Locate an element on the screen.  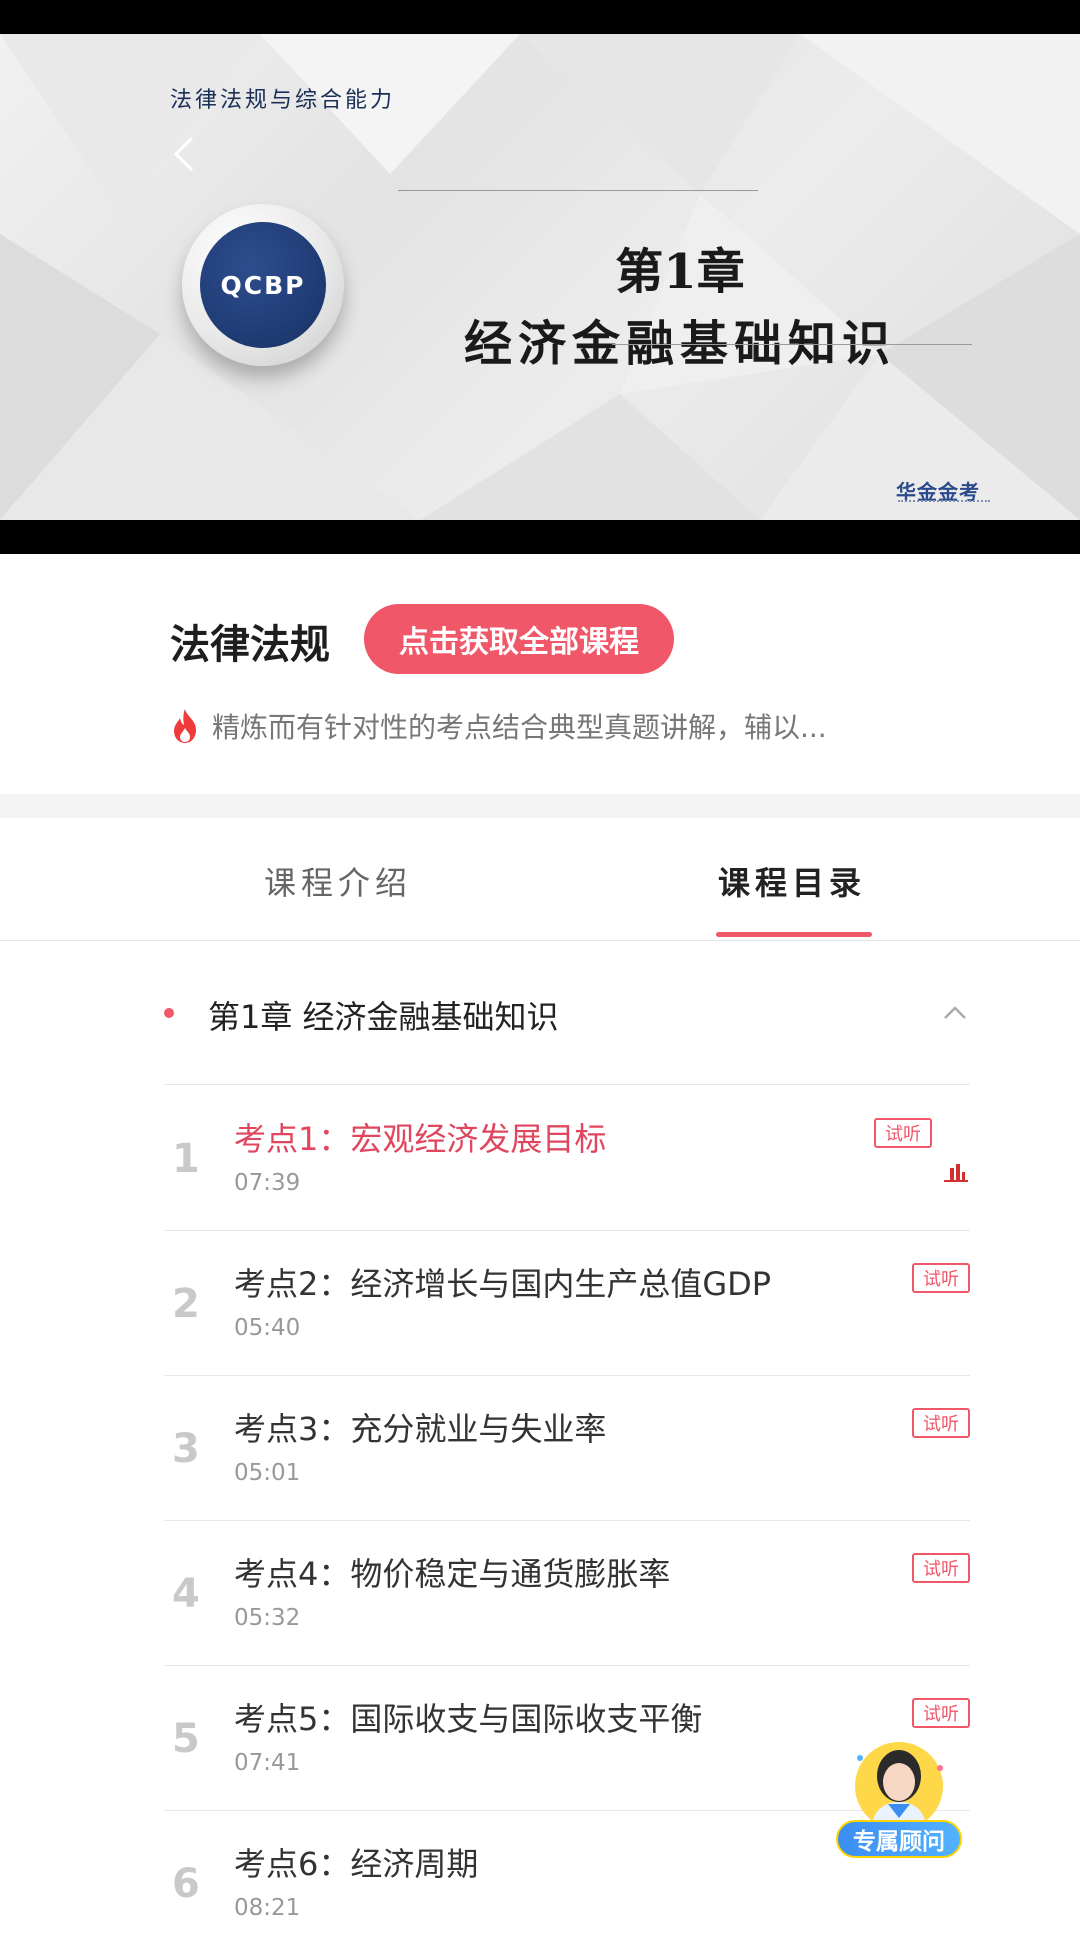
now-playing-icon is located at coordinates (956, 1173).